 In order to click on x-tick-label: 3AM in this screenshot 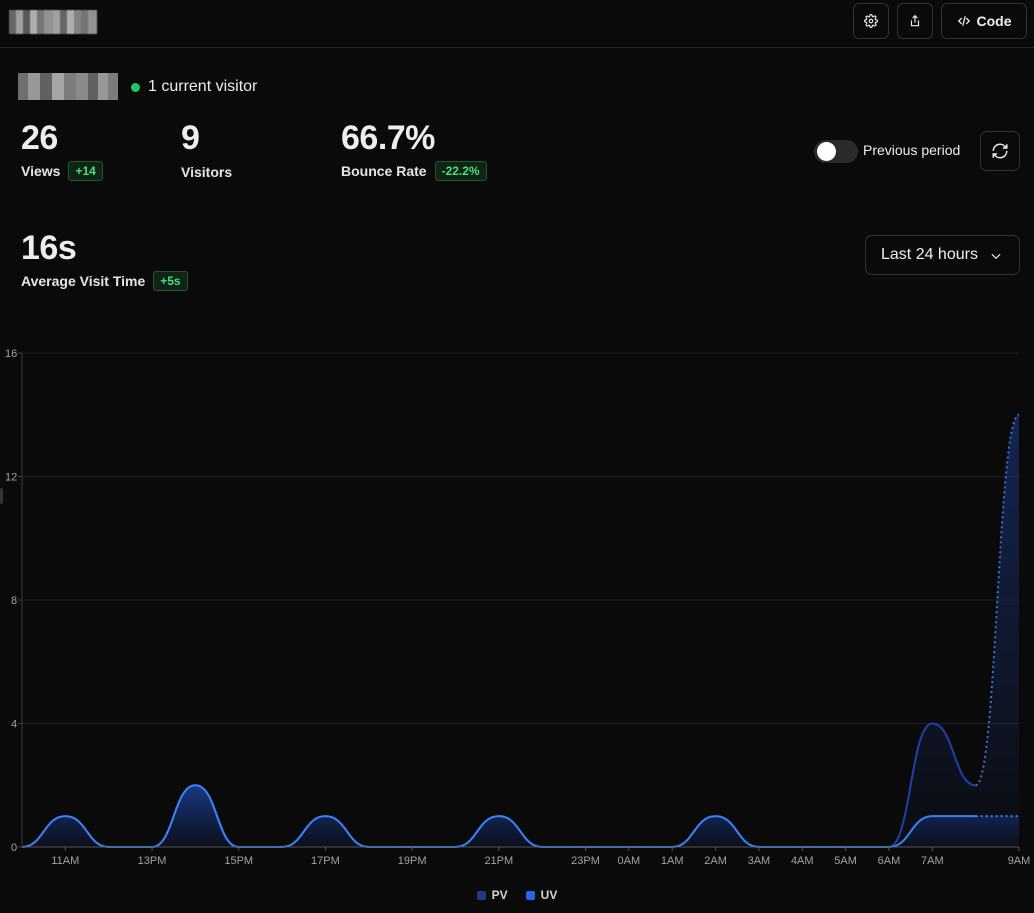, I will do `click(759, 861)`.